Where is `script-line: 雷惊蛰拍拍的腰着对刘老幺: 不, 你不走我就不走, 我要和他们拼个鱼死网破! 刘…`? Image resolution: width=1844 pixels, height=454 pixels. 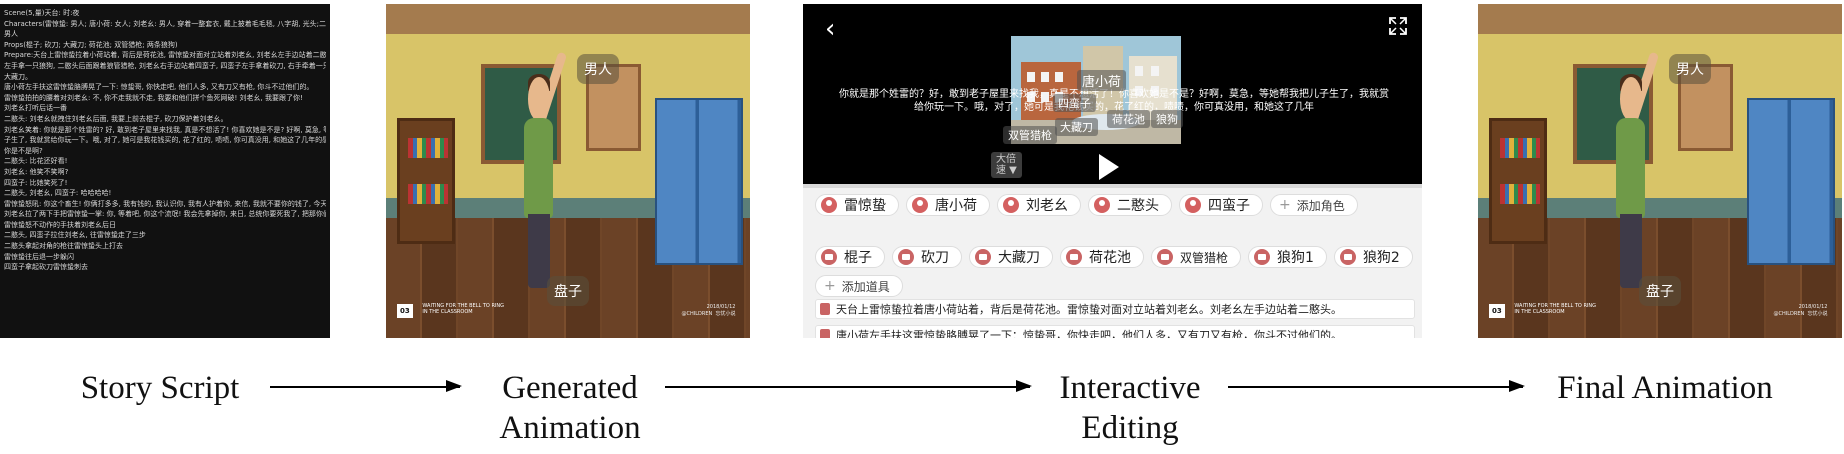 script-line: 雷惊蛰拍拍的腰着对刘老幺: 不, 你不走我就不走, 我要和他们拼个鱼死网破! 刘… is located at coordinates (153, 97).